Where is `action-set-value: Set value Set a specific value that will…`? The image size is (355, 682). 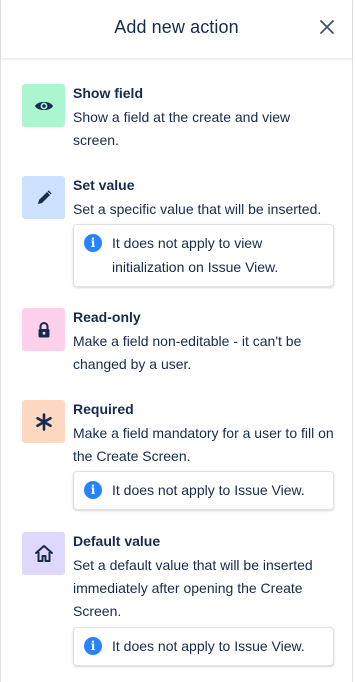
action-set-value: Set value Set a specific value that will… is located at coordinates (178, 232).